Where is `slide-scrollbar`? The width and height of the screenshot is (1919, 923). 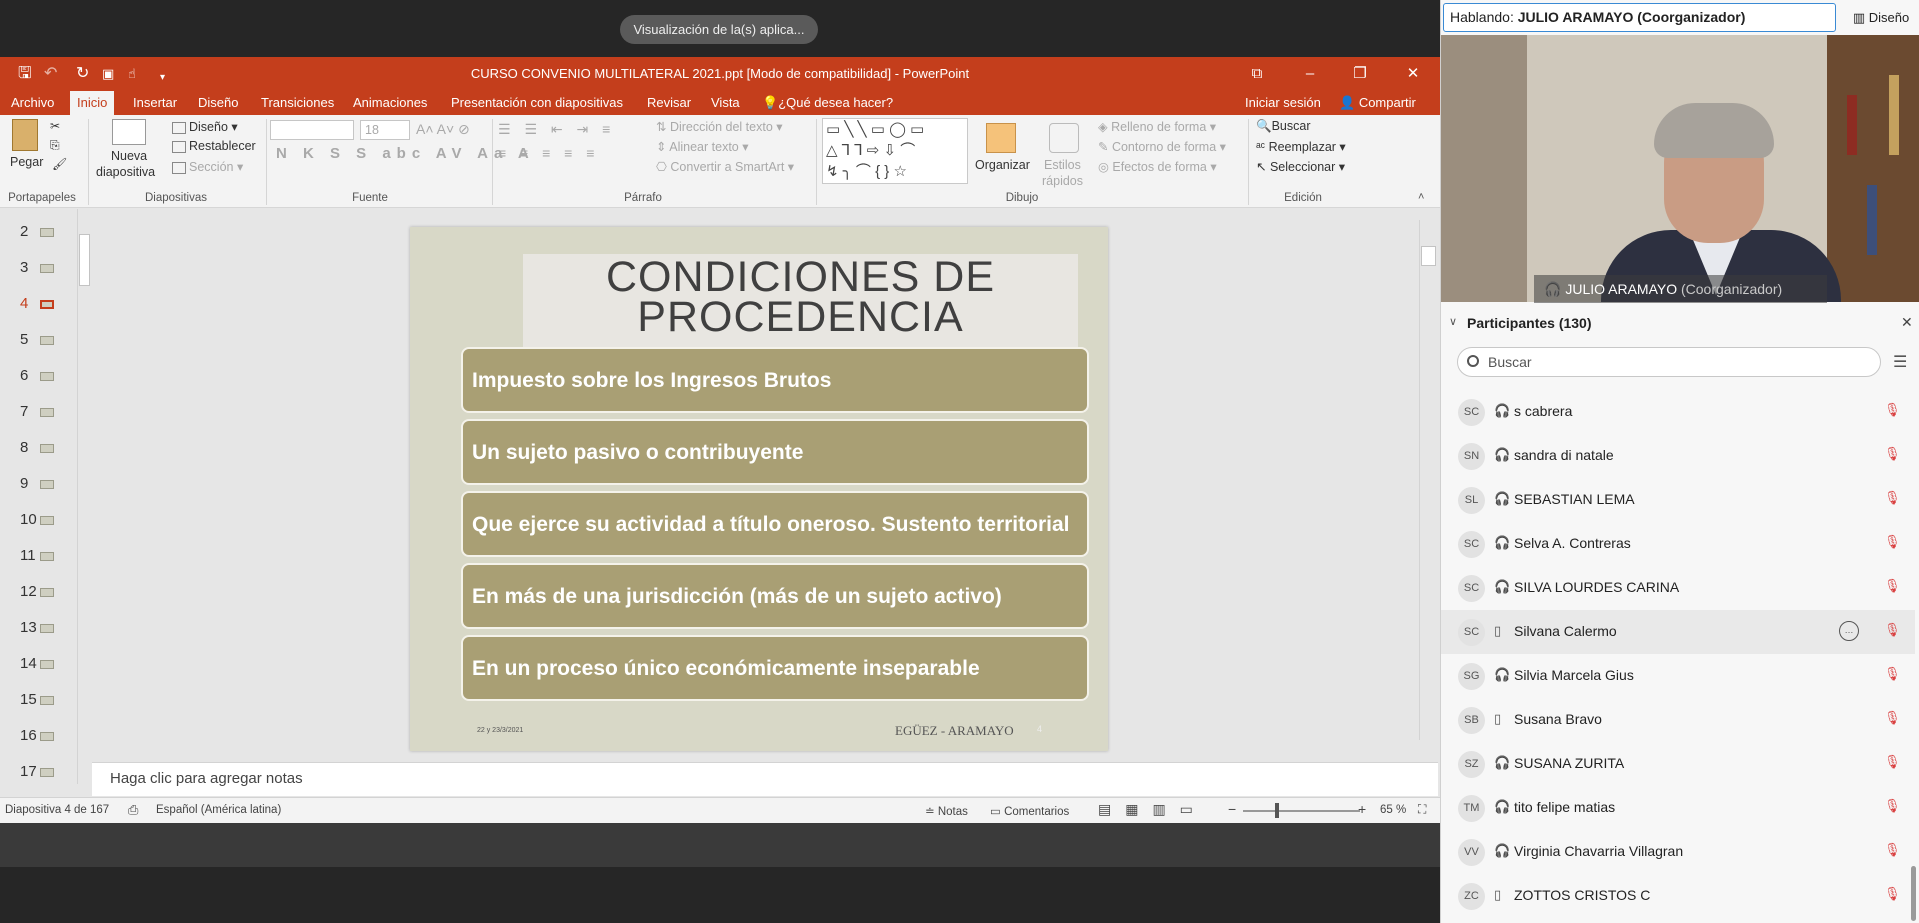 slide-scrollbar is located at coordinates (1428, 480).